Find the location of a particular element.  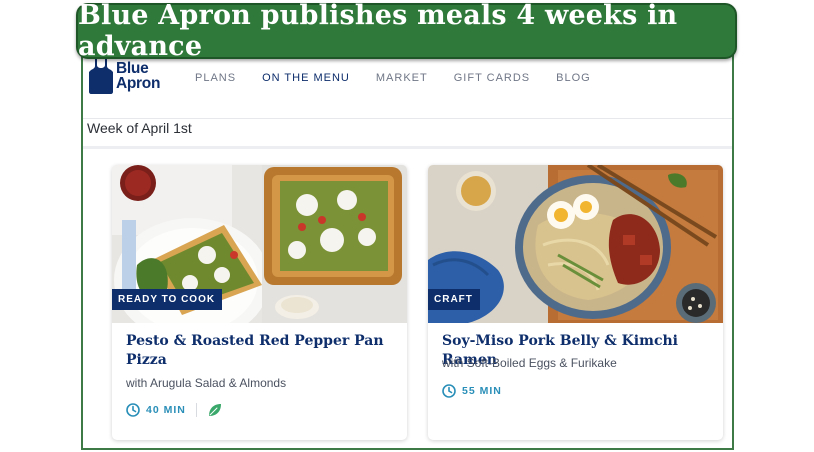

cook-time: 40 MIN is located at coordinates (174, 410).